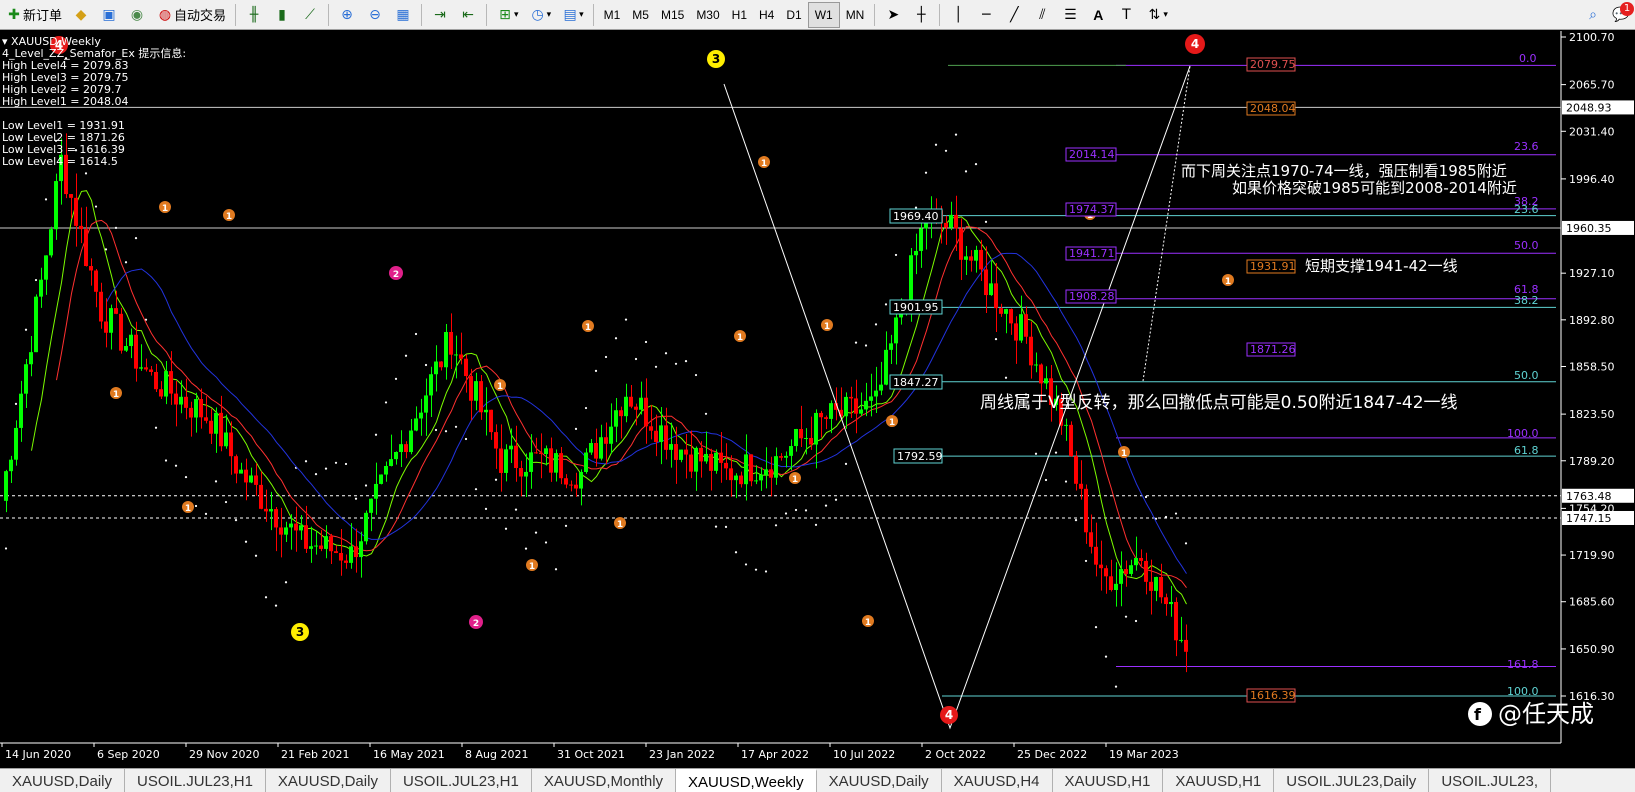 This screenshot has height=792, width=1635. Describe the element at coordinates (1091, 296) in the screenshot. I see `price-tag: 1908.28` at that location.